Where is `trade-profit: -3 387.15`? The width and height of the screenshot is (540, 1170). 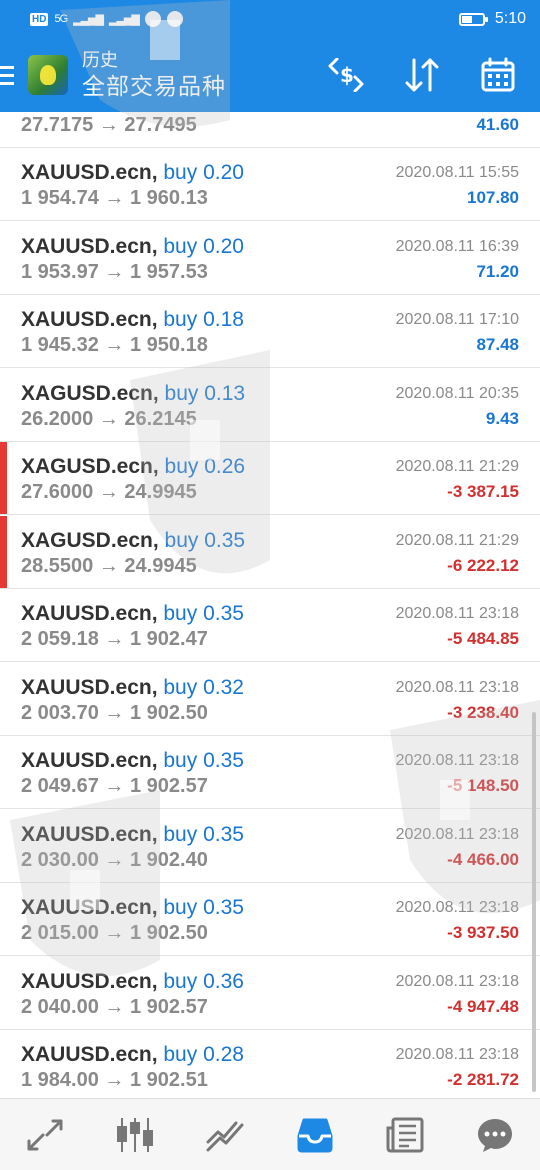
trade-profit: -3 387.15 is located at coordinates (483, 491).